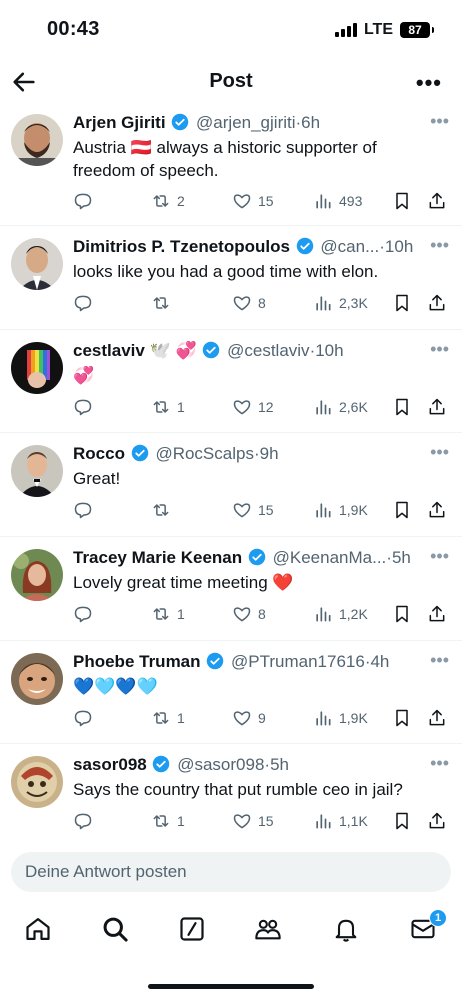  I want to click on messages-envelope-icon: 1, so click(428, 927).